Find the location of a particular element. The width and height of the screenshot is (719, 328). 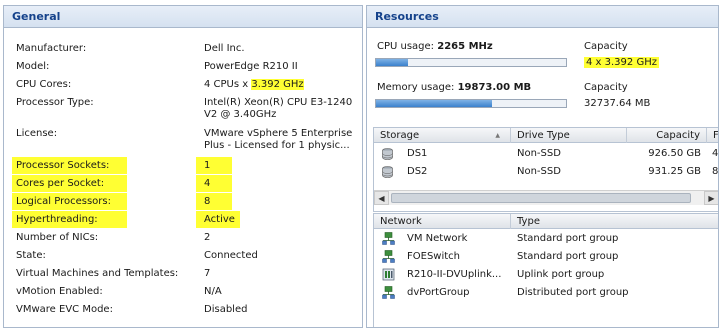

cpu-speed-highlight: 3.392 GHz is located at coordinates (277, 84).